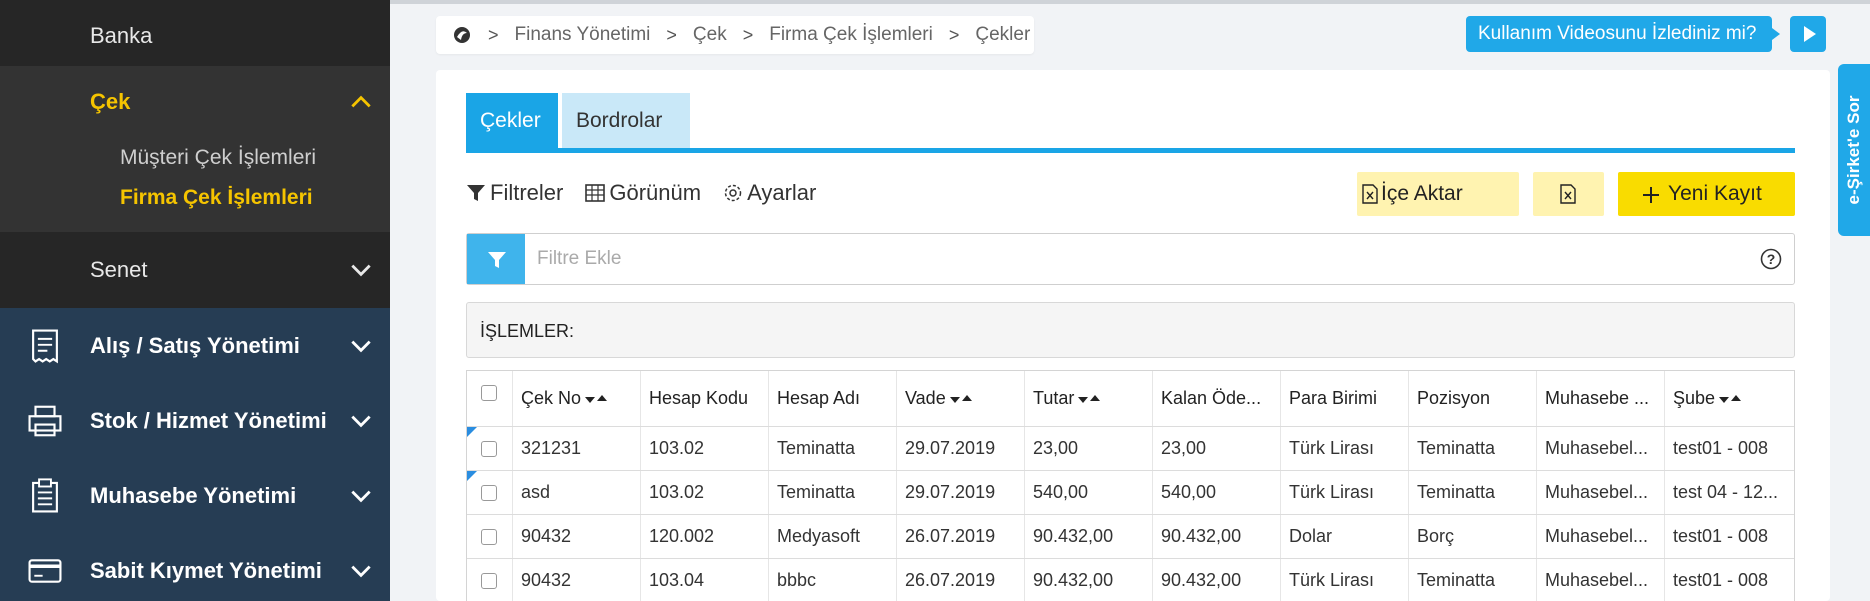 The height and width of the screenshot is (601, 1870). I want to click on view-label: Görünüm, so click(655, 192).